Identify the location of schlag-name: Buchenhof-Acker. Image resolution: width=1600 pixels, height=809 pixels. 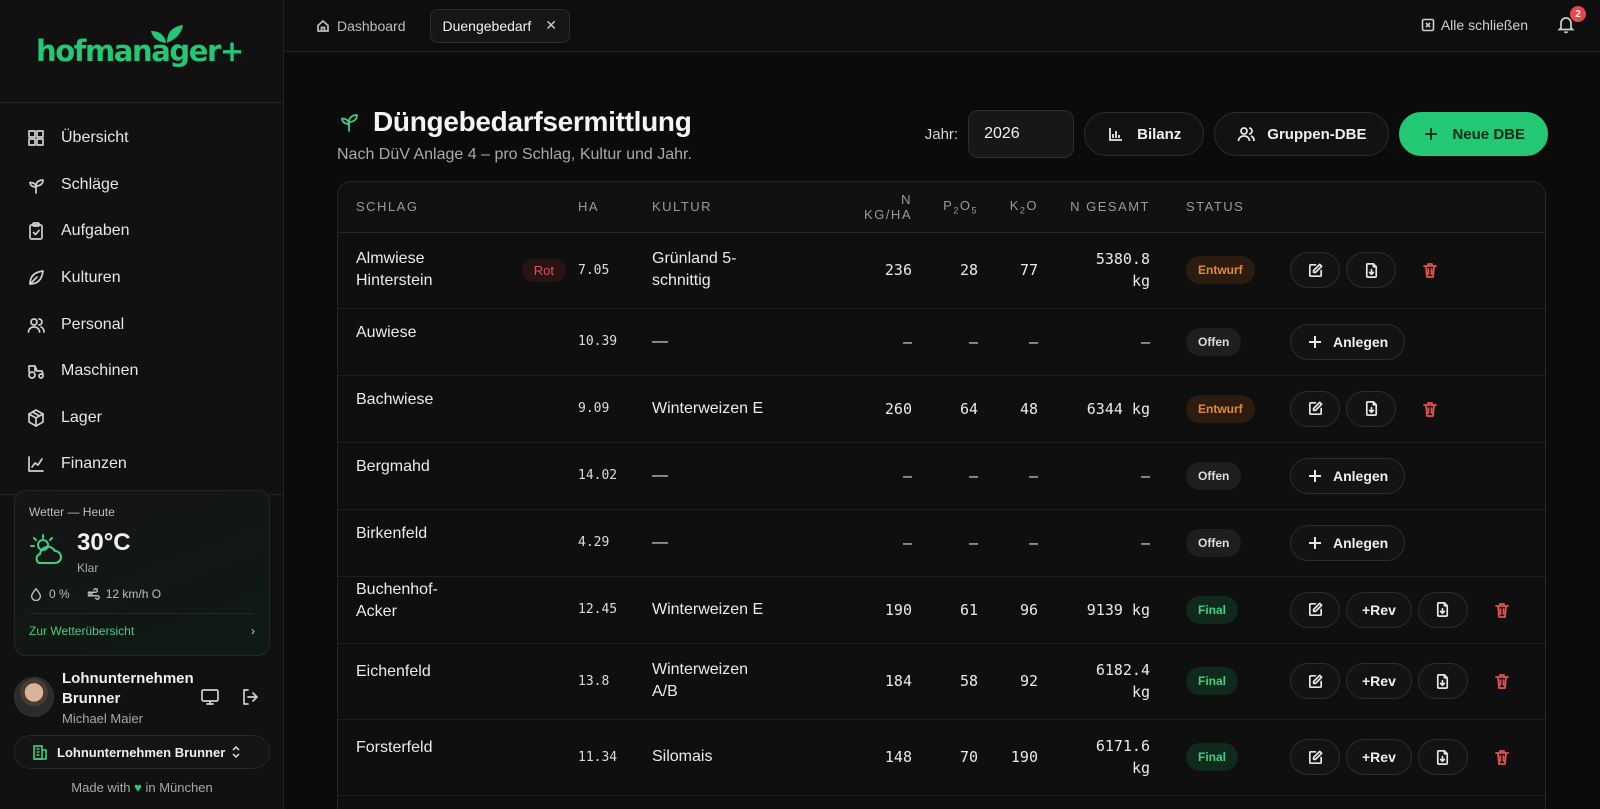
(397, 600).